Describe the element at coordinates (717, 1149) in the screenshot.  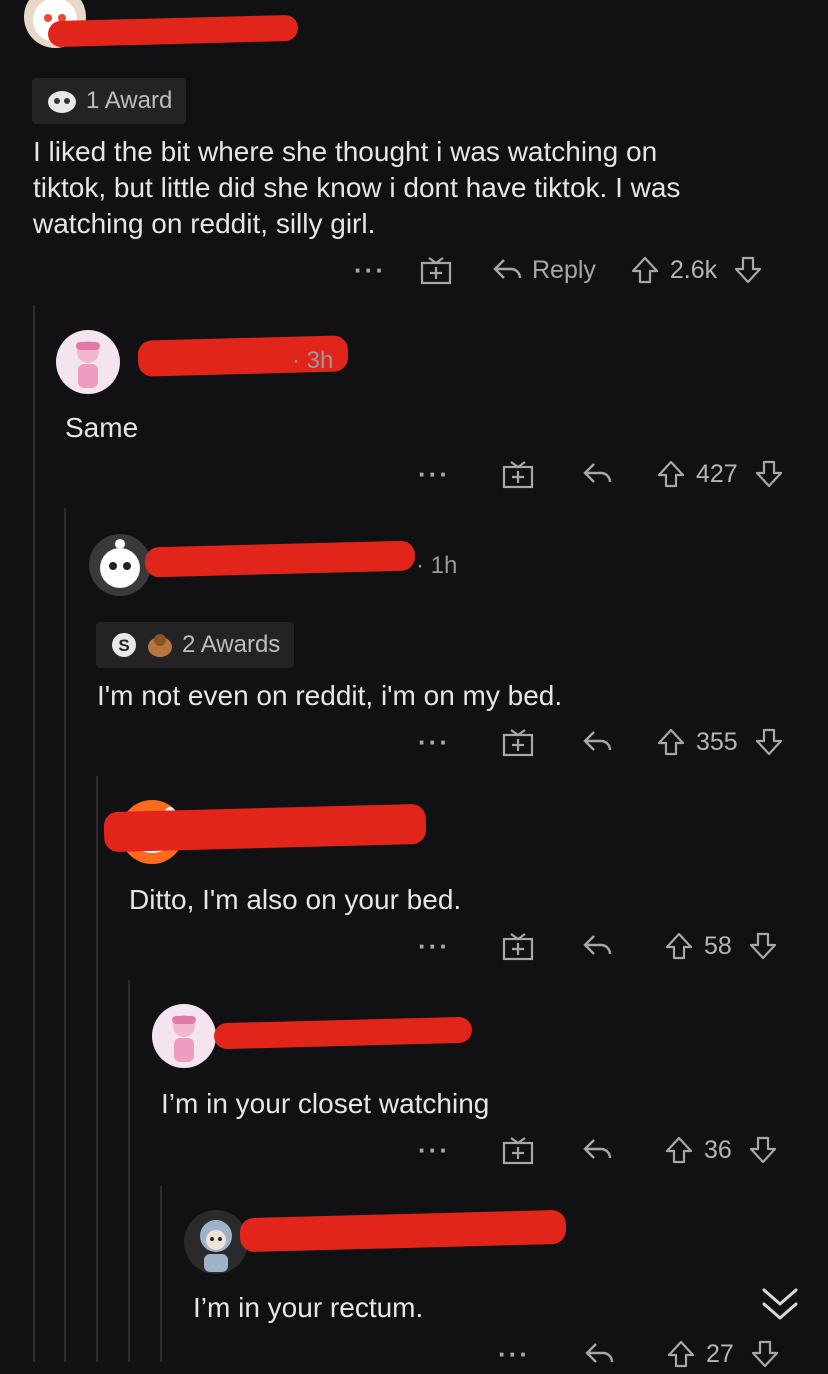
I see `vote-score: 36` at that location.